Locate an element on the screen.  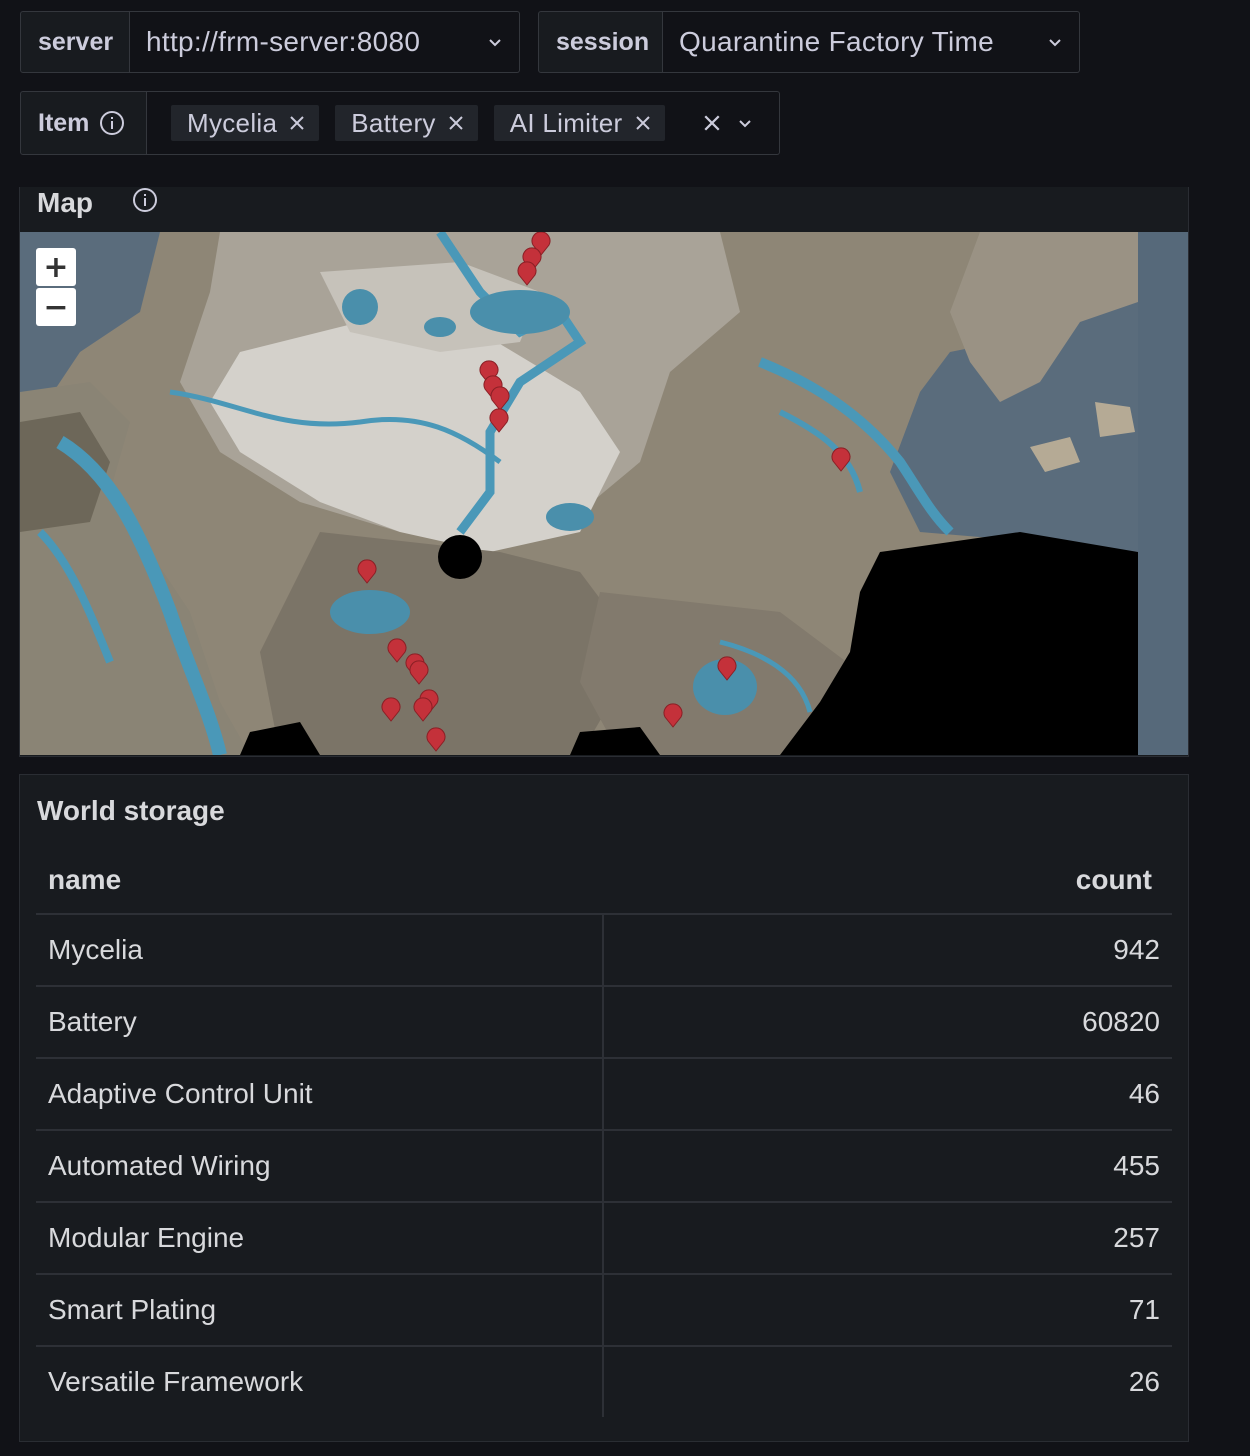
session-variable: session Quarantine Factory Time is located at coordinates (809, 42).